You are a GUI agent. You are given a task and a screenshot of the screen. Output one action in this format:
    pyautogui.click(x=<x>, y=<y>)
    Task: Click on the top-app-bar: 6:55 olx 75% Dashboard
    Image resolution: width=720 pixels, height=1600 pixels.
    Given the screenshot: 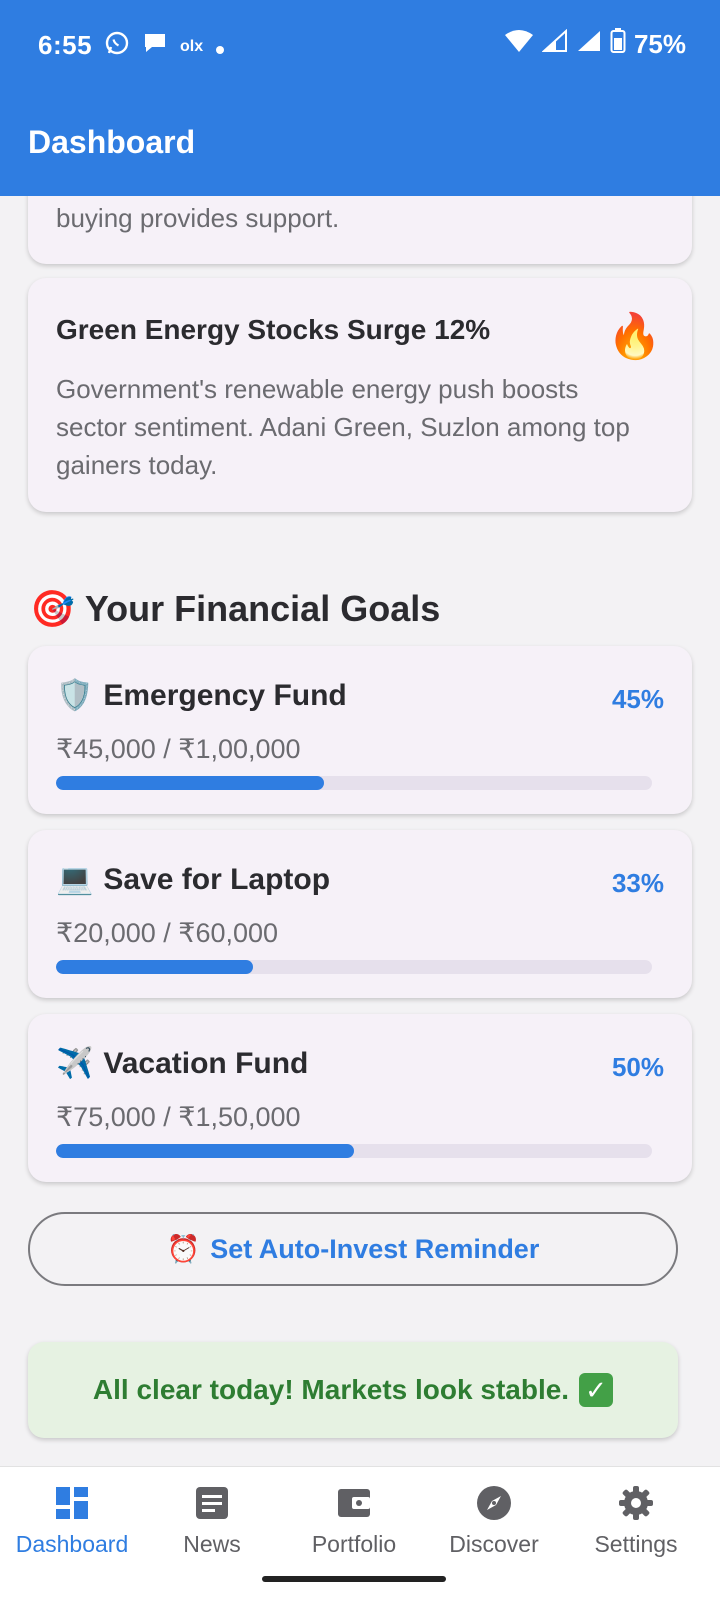 What is the action you would take?
    pyautogui.click(x=360, y=98)
    